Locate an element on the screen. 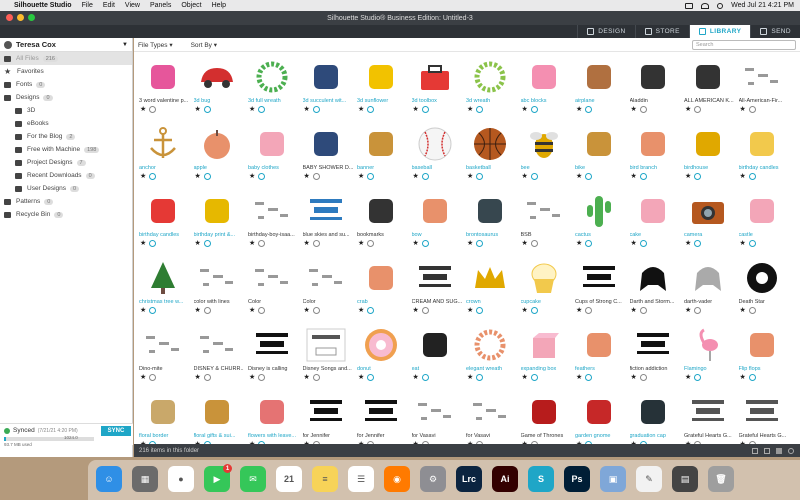 The width and height of the screenshot is (800, 500). sidebar-item-designs: Designs 0 is located at coordinates (66, 97).